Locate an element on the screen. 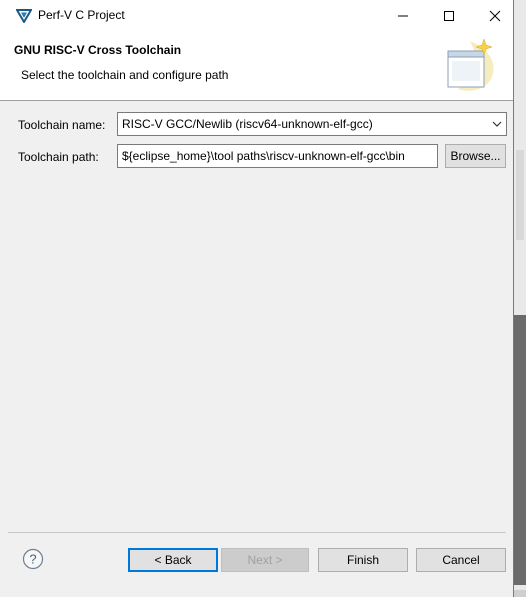 This screenshot has width=526, height=597. background-panel-dark is located at coordinates (520, 450).